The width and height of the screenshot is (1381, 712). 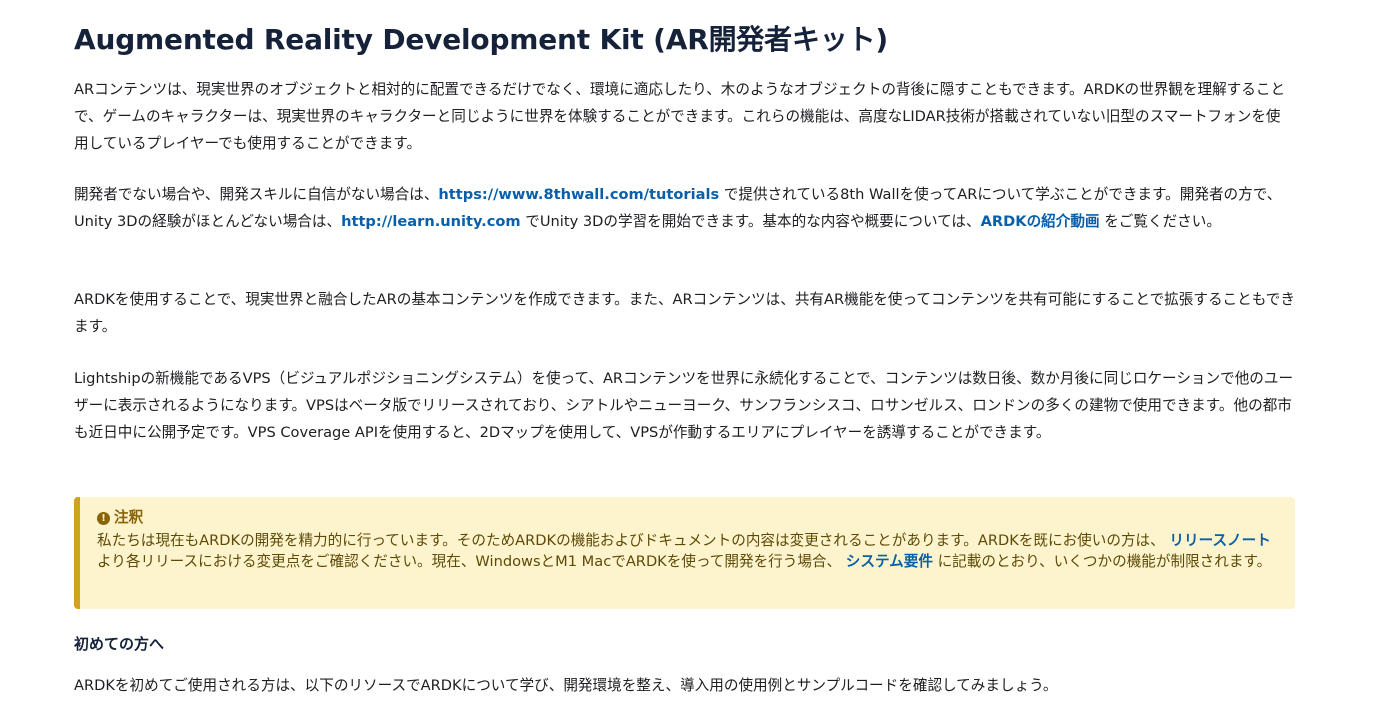 What do you see at coordinates (1102, 561) in the screenshot?
I see `text-span: に記載のとおり、いくつかの機能が制限されます。` at bounding box center [1102, 561].